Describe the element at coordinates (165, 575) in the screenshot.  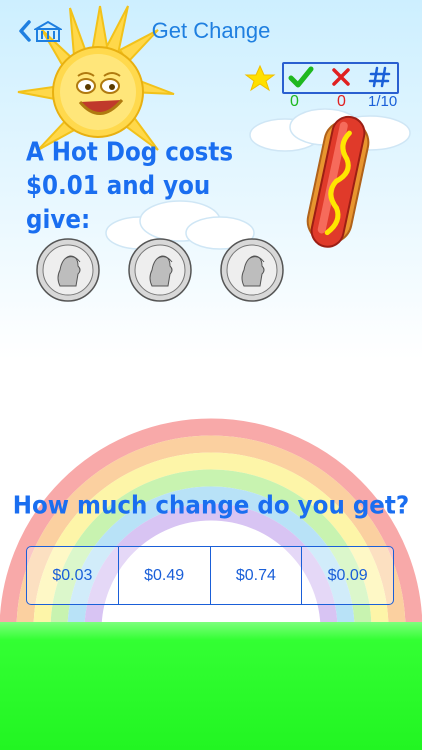
I see `answer-button: $0.49` at that location.